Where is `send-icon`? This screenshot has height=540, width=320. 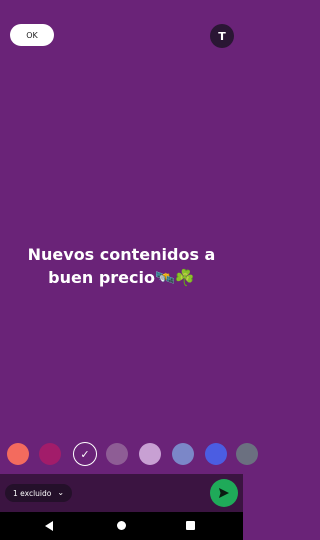
send-icon is located at coordinates (224, 493).